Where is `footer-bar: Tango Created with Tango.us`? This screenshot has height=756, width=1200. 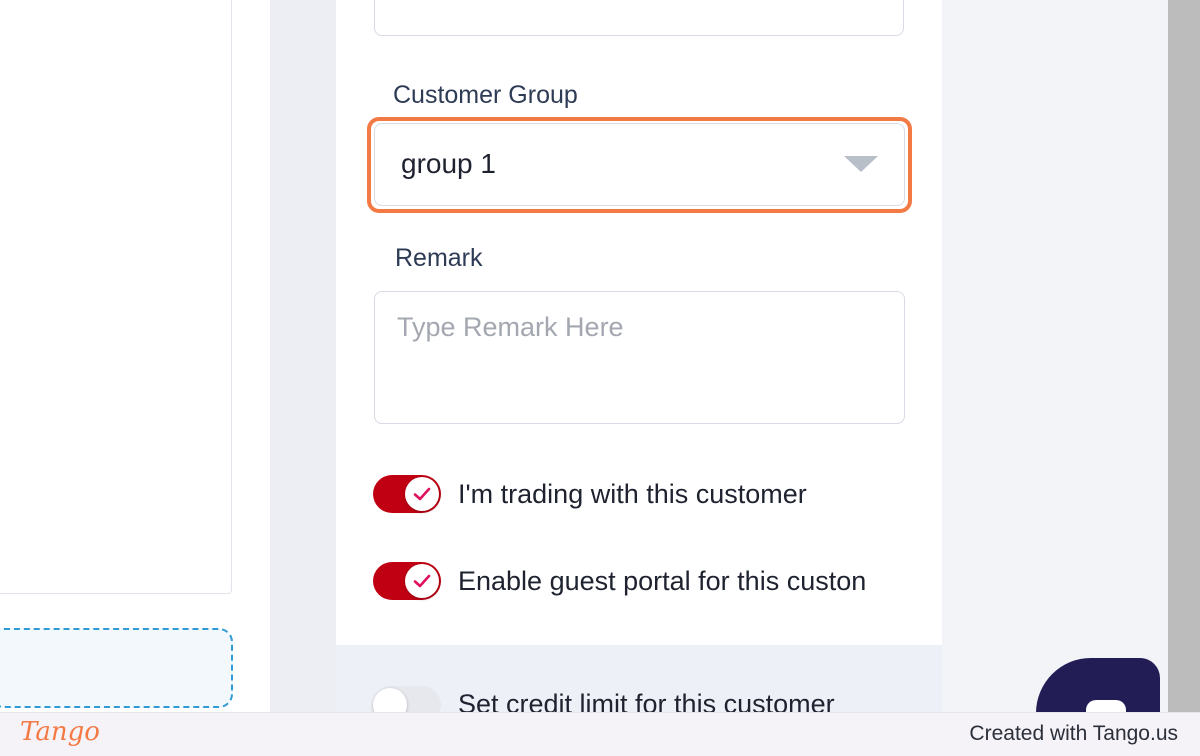 footer-bar: Tango Created with Tango.us is located at coordinates (600, 734).